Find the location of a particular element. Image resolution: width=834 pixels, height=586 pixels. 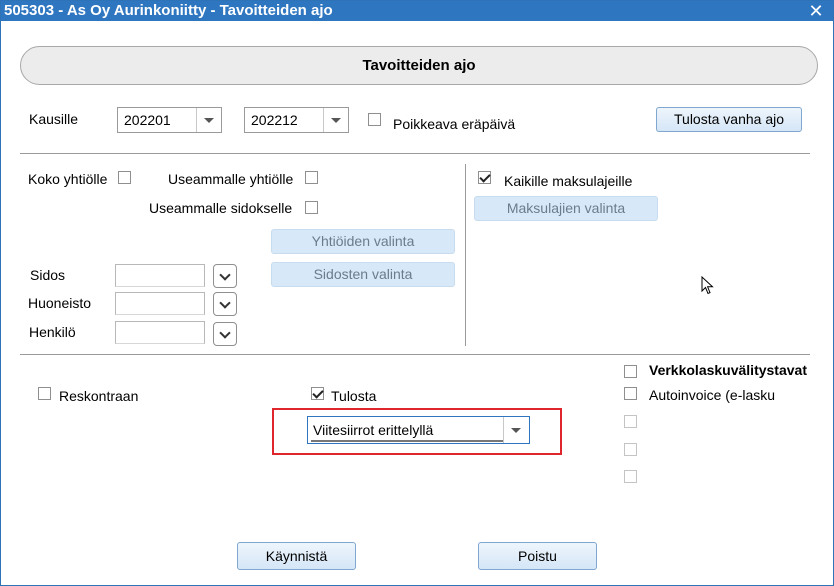

apartment-label: Huoneisto is located at coordinates (60, 303).